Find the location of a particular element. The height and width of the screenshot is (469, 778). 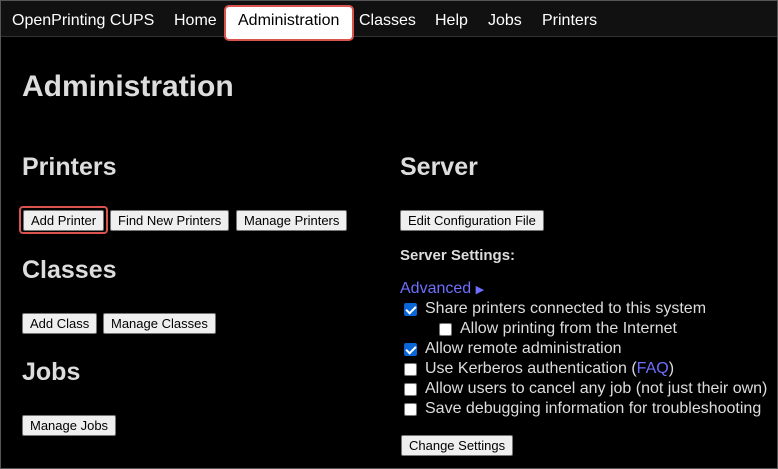

nav-help: Help is located at coordinates (451, 19).